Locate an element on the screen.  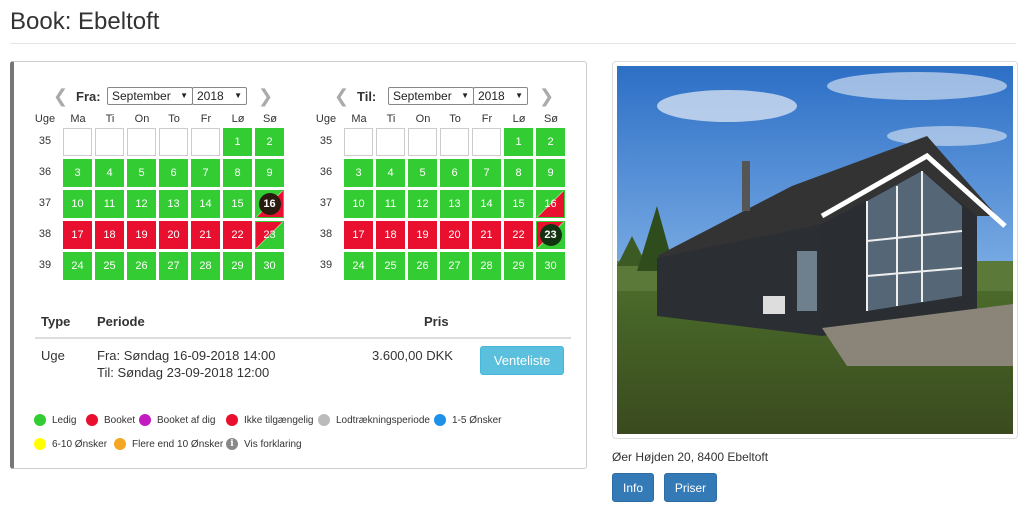
legend-label: Booket is located at coordinates (120, 420).